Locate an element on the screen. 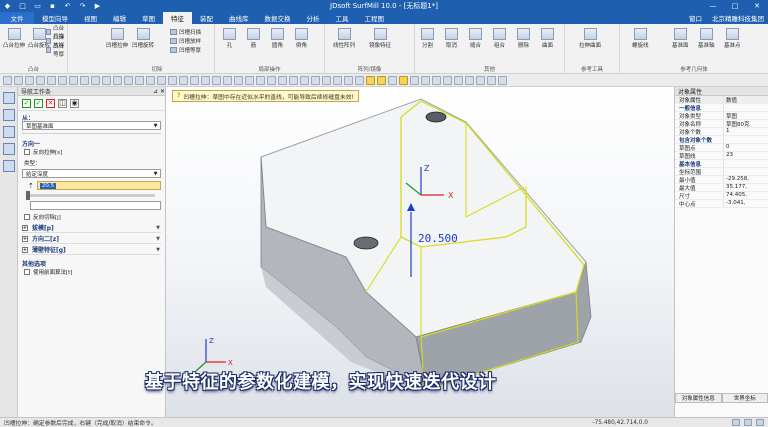 This screenshot has height=427, width=768. boss-thicken-button: 凸台等厚 is located at coordinates (56, 51).